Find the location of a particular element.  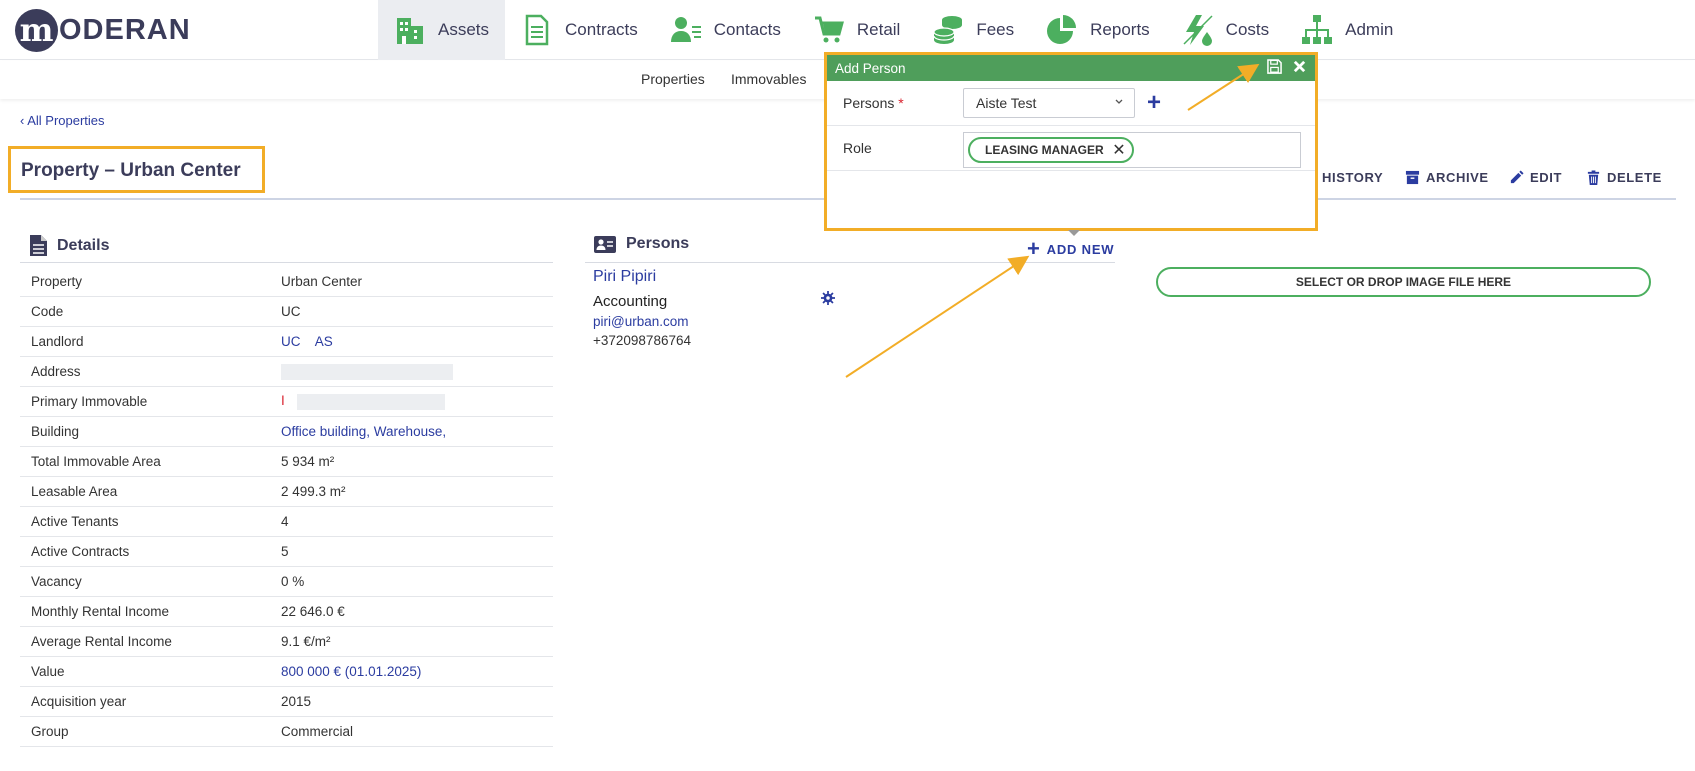

table-row: Building Office building, Warehouse, is located at coordinates (286, 432).